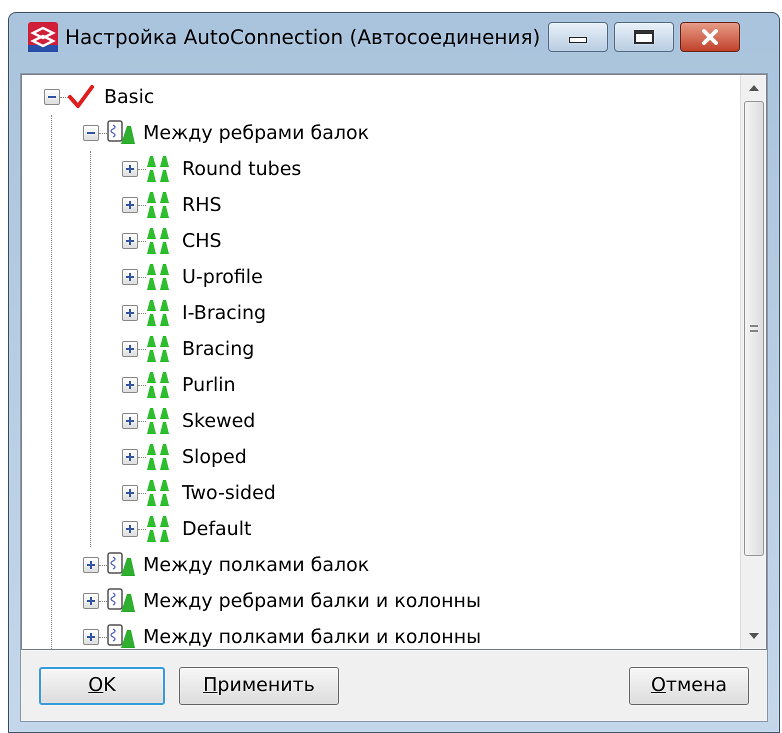 The width and height of the screenshot is (782, 733). What do you see at coordinates (753, 636) in the screenshot?
I see `scroll-down-icon` at bounding box center [753, 636].